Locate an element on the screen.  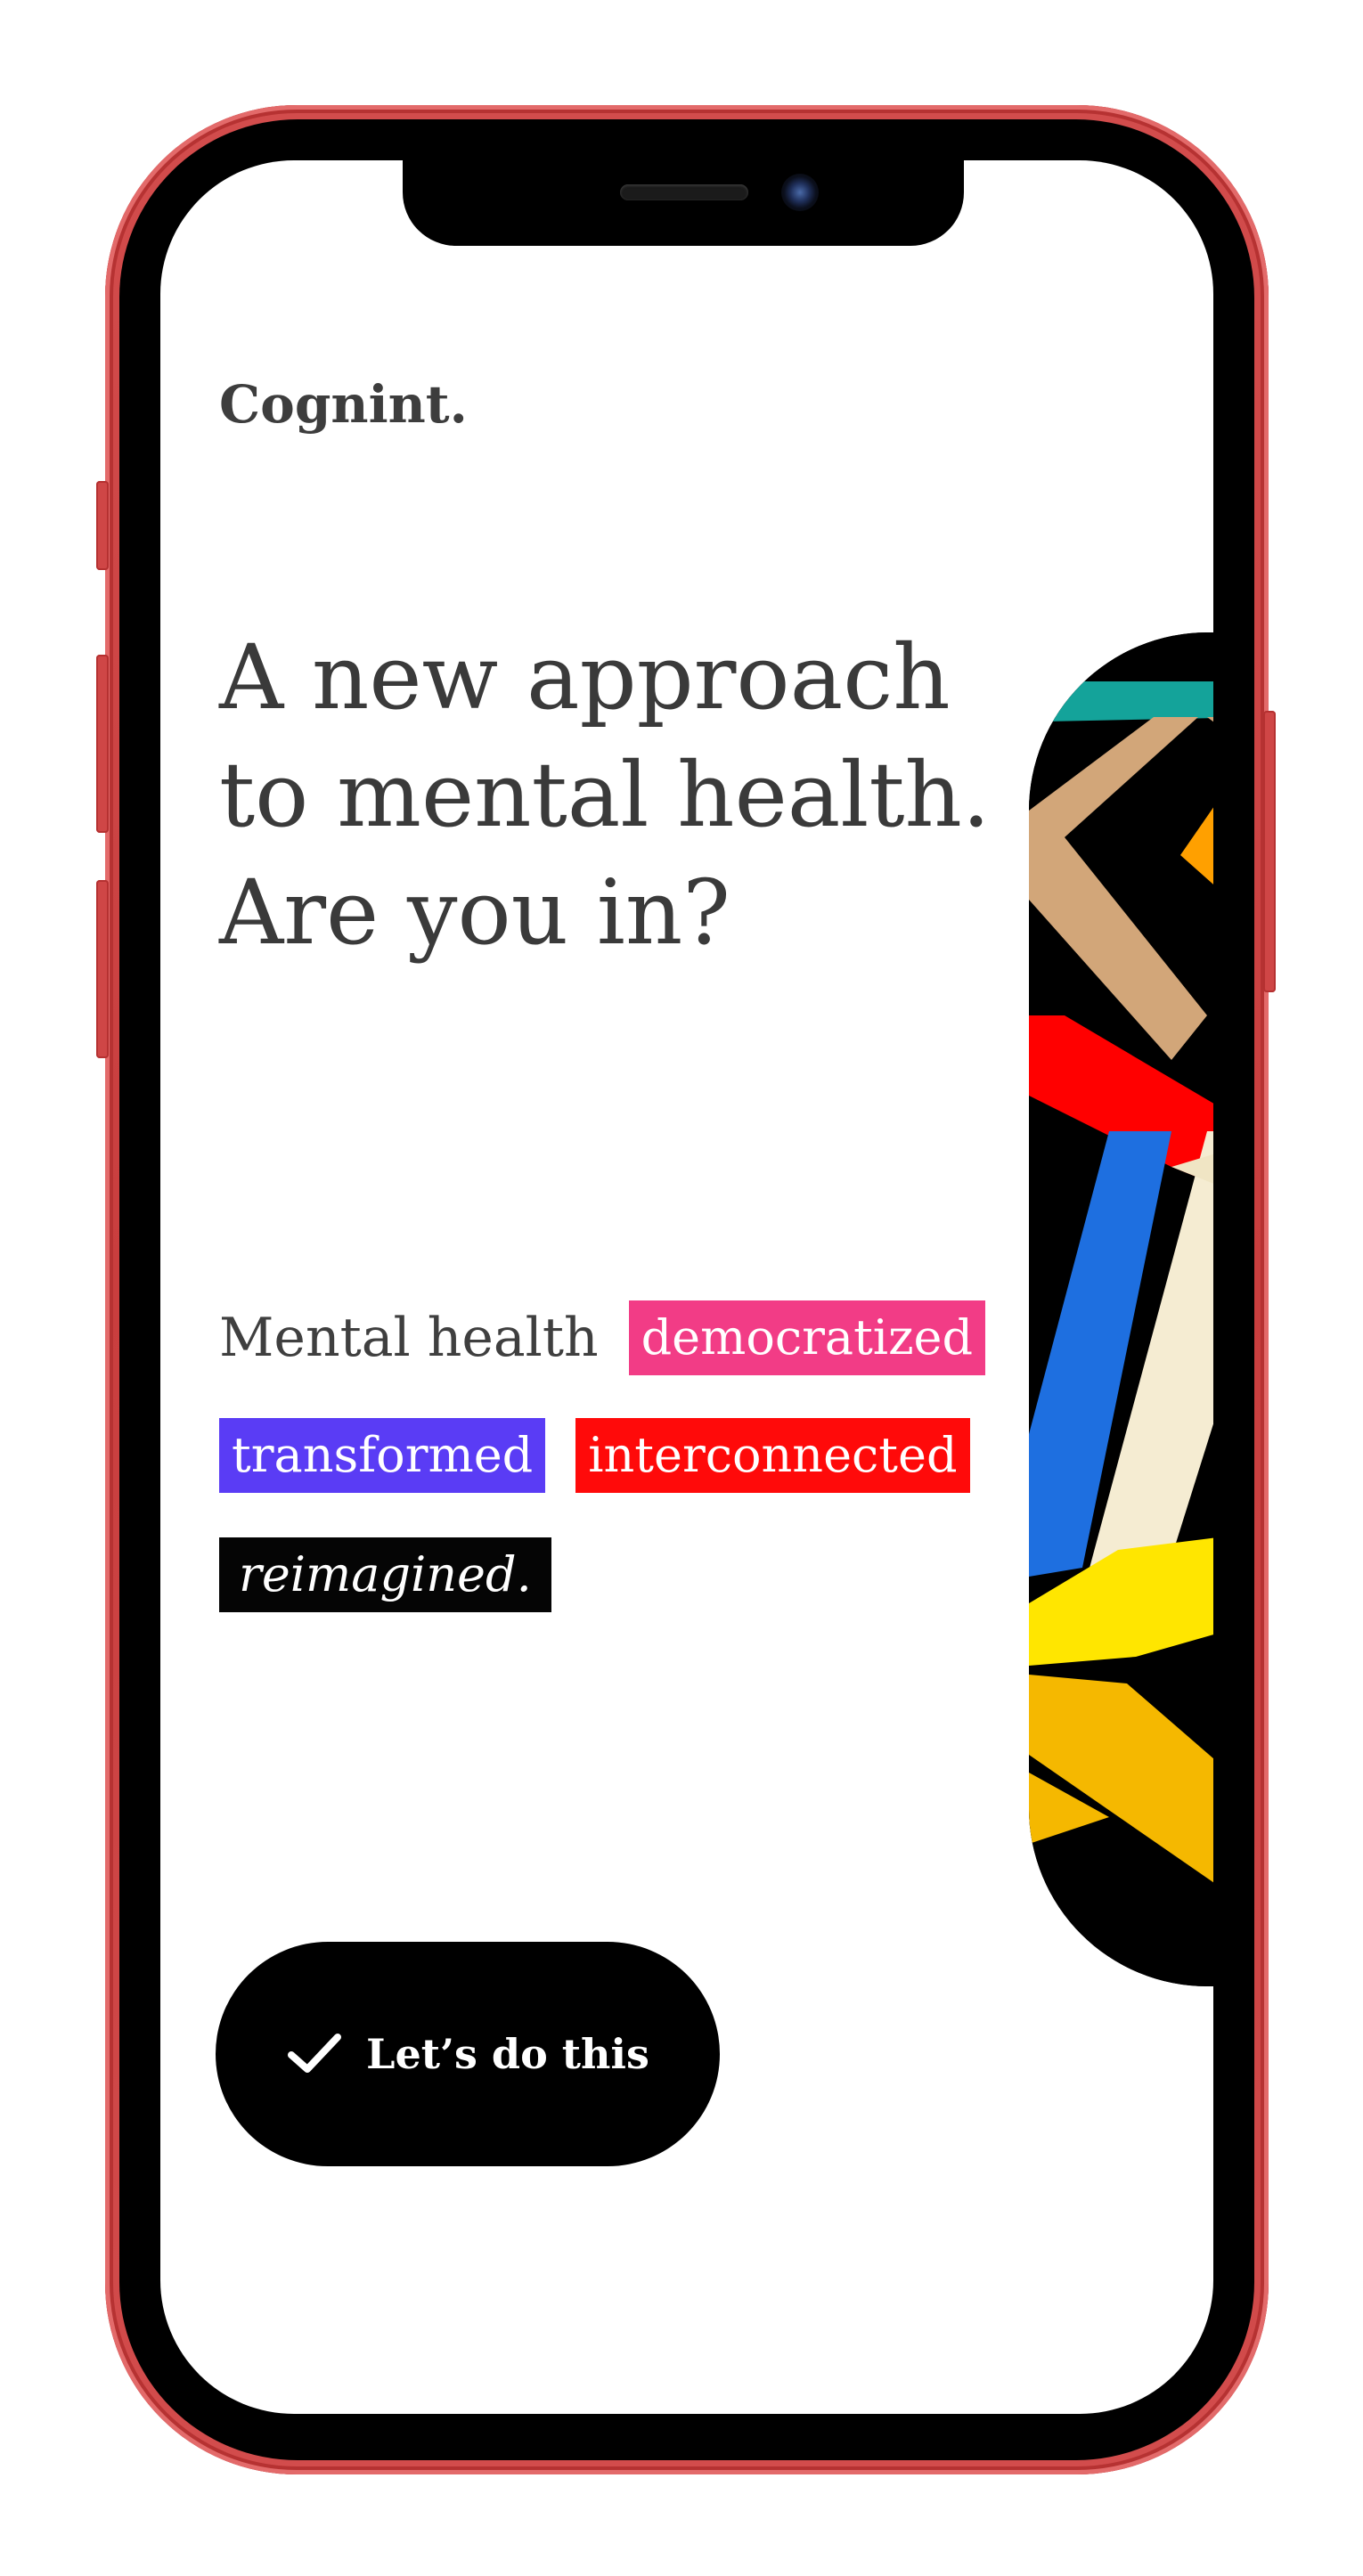
headline-line: A new approach is located at coordinates (585, 677).